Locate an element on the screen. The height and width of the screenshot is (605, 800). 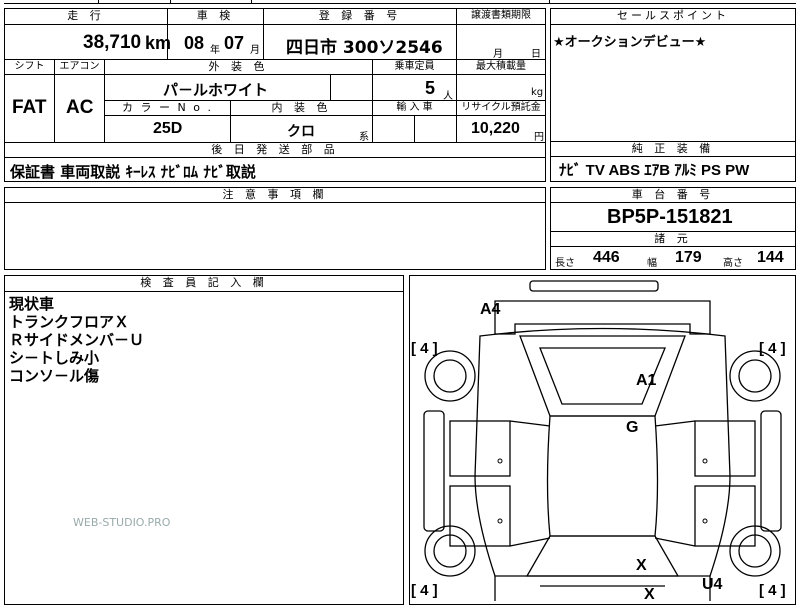
load-cell: kg is located at coordinates (501, 88).